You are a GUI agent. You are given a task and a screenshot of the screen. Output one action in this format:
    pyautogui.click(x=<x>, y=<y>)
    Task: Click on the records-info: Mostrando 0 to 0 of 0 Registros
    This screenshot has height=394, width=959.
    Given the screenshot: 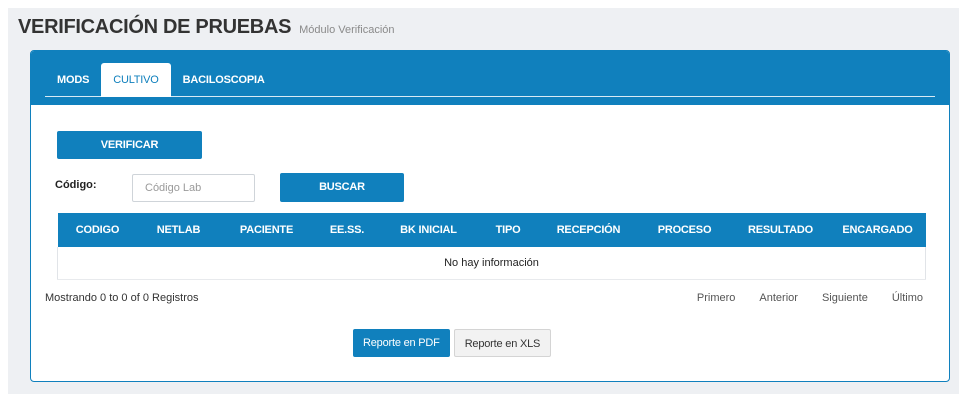 What is the action you would take?
    pyautogui.click(x=122, y=298)
    